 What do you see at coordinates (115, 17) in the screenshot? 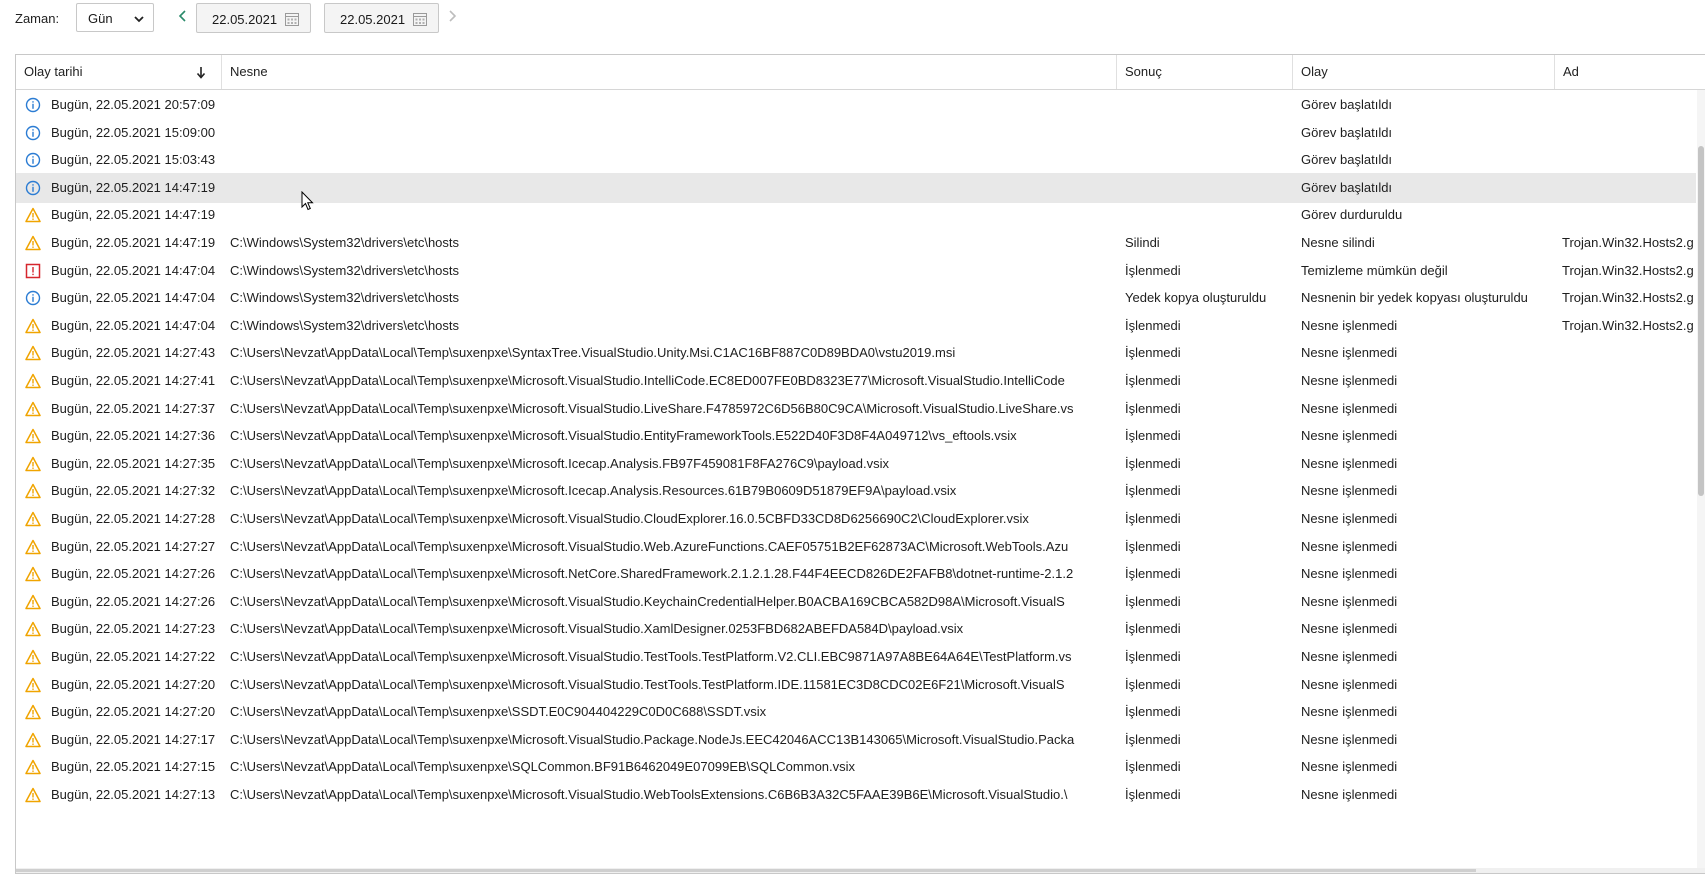
I see `period-select: Gün` at bounding box center [115, 17].